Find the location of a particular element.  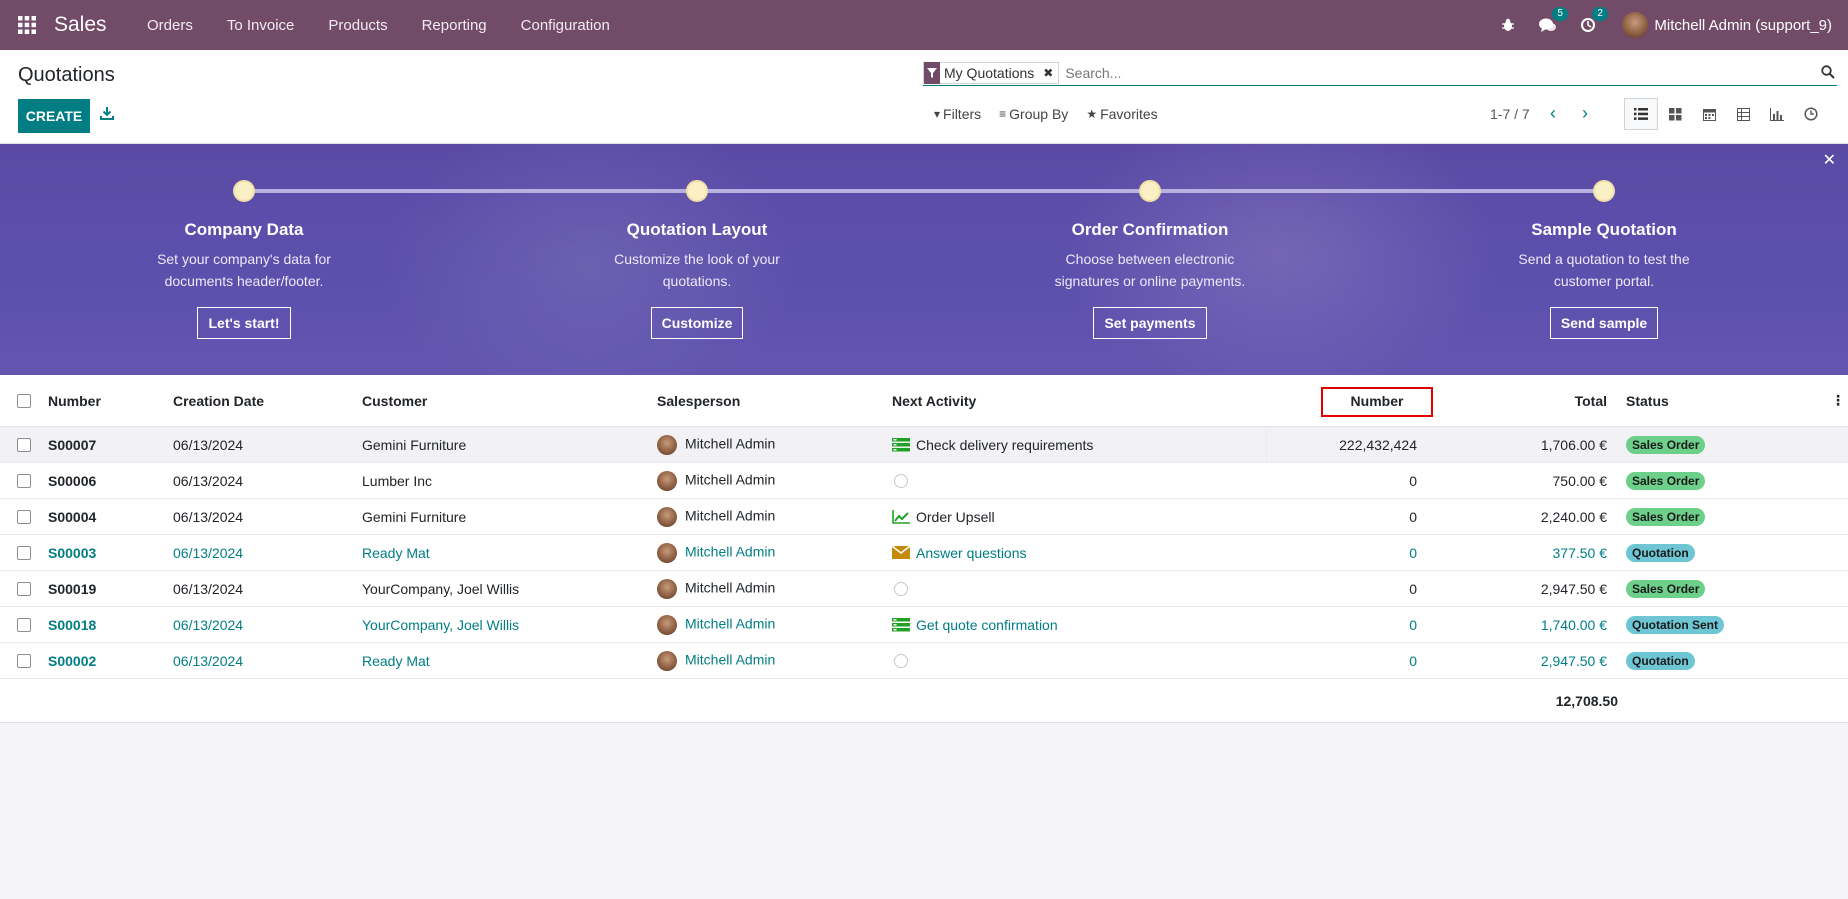

create-button: CREATE is located at coordinates (54, 116).